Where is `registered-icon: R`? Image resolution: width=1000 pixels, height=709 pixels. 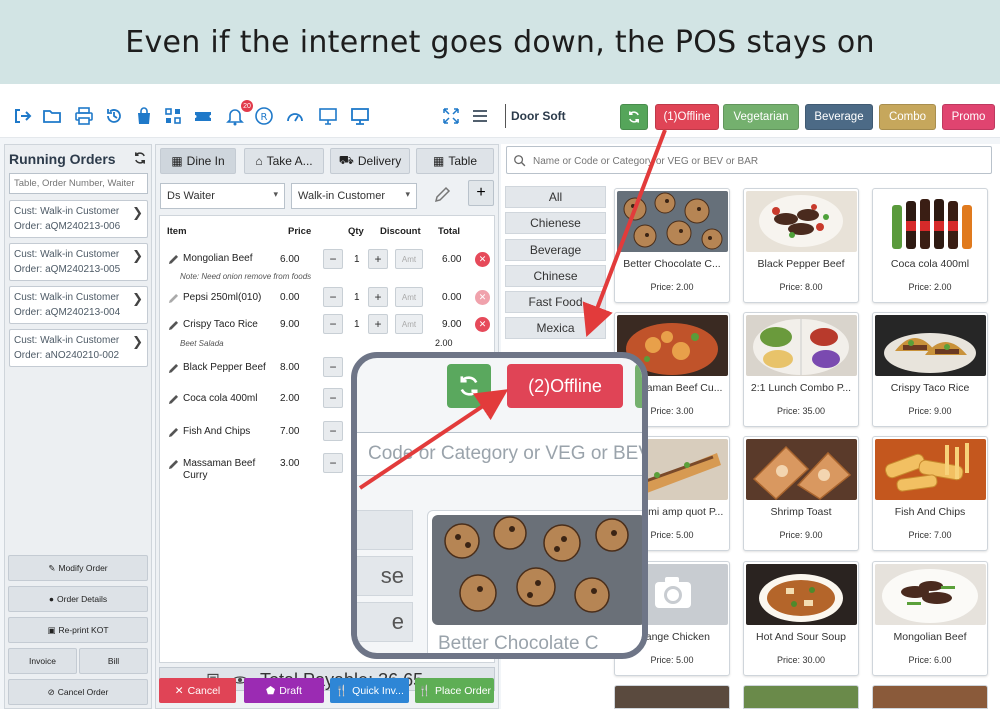
registered-icon: R is located at coordinates (264, 116).